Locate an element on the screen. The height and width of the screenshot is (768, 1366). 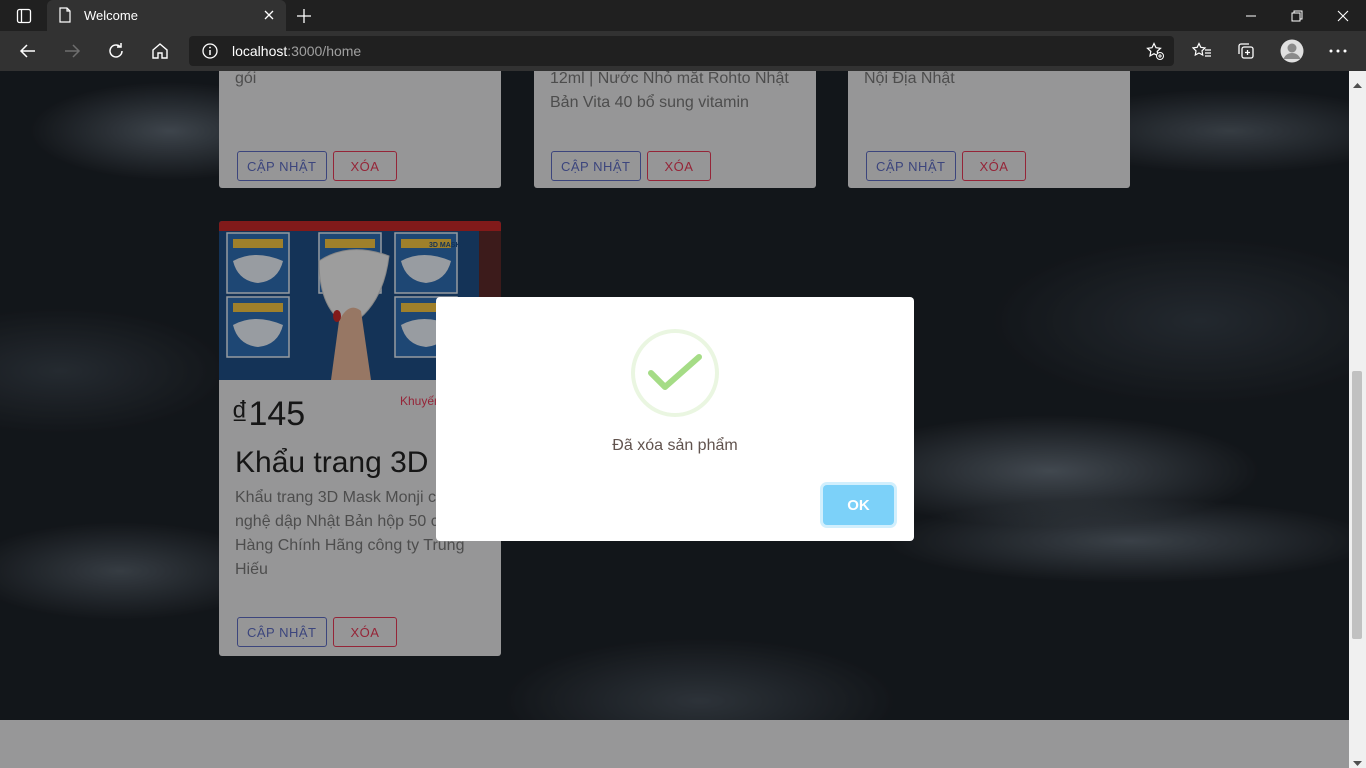
site-info-icon is located at coordinates (210, 53).